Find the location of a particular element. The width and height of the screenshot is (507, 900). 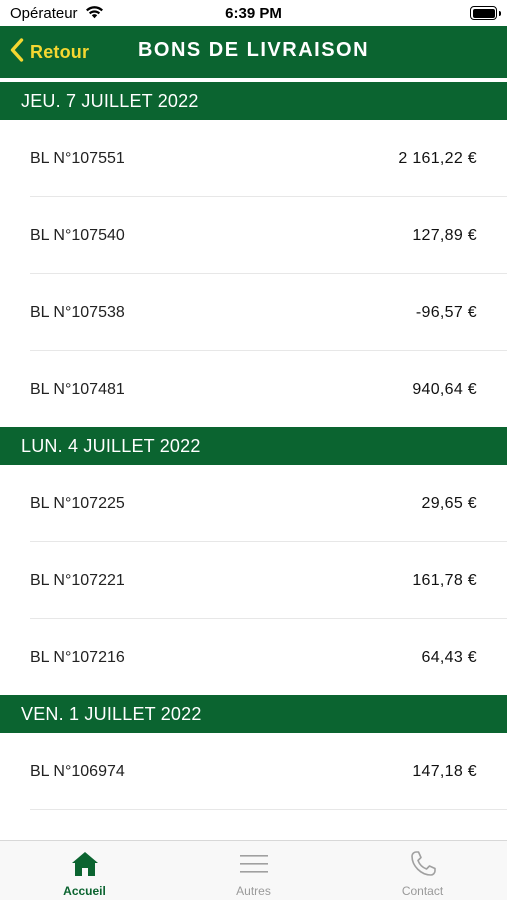

tab-label: Contact is located at coordinates (422, 891).